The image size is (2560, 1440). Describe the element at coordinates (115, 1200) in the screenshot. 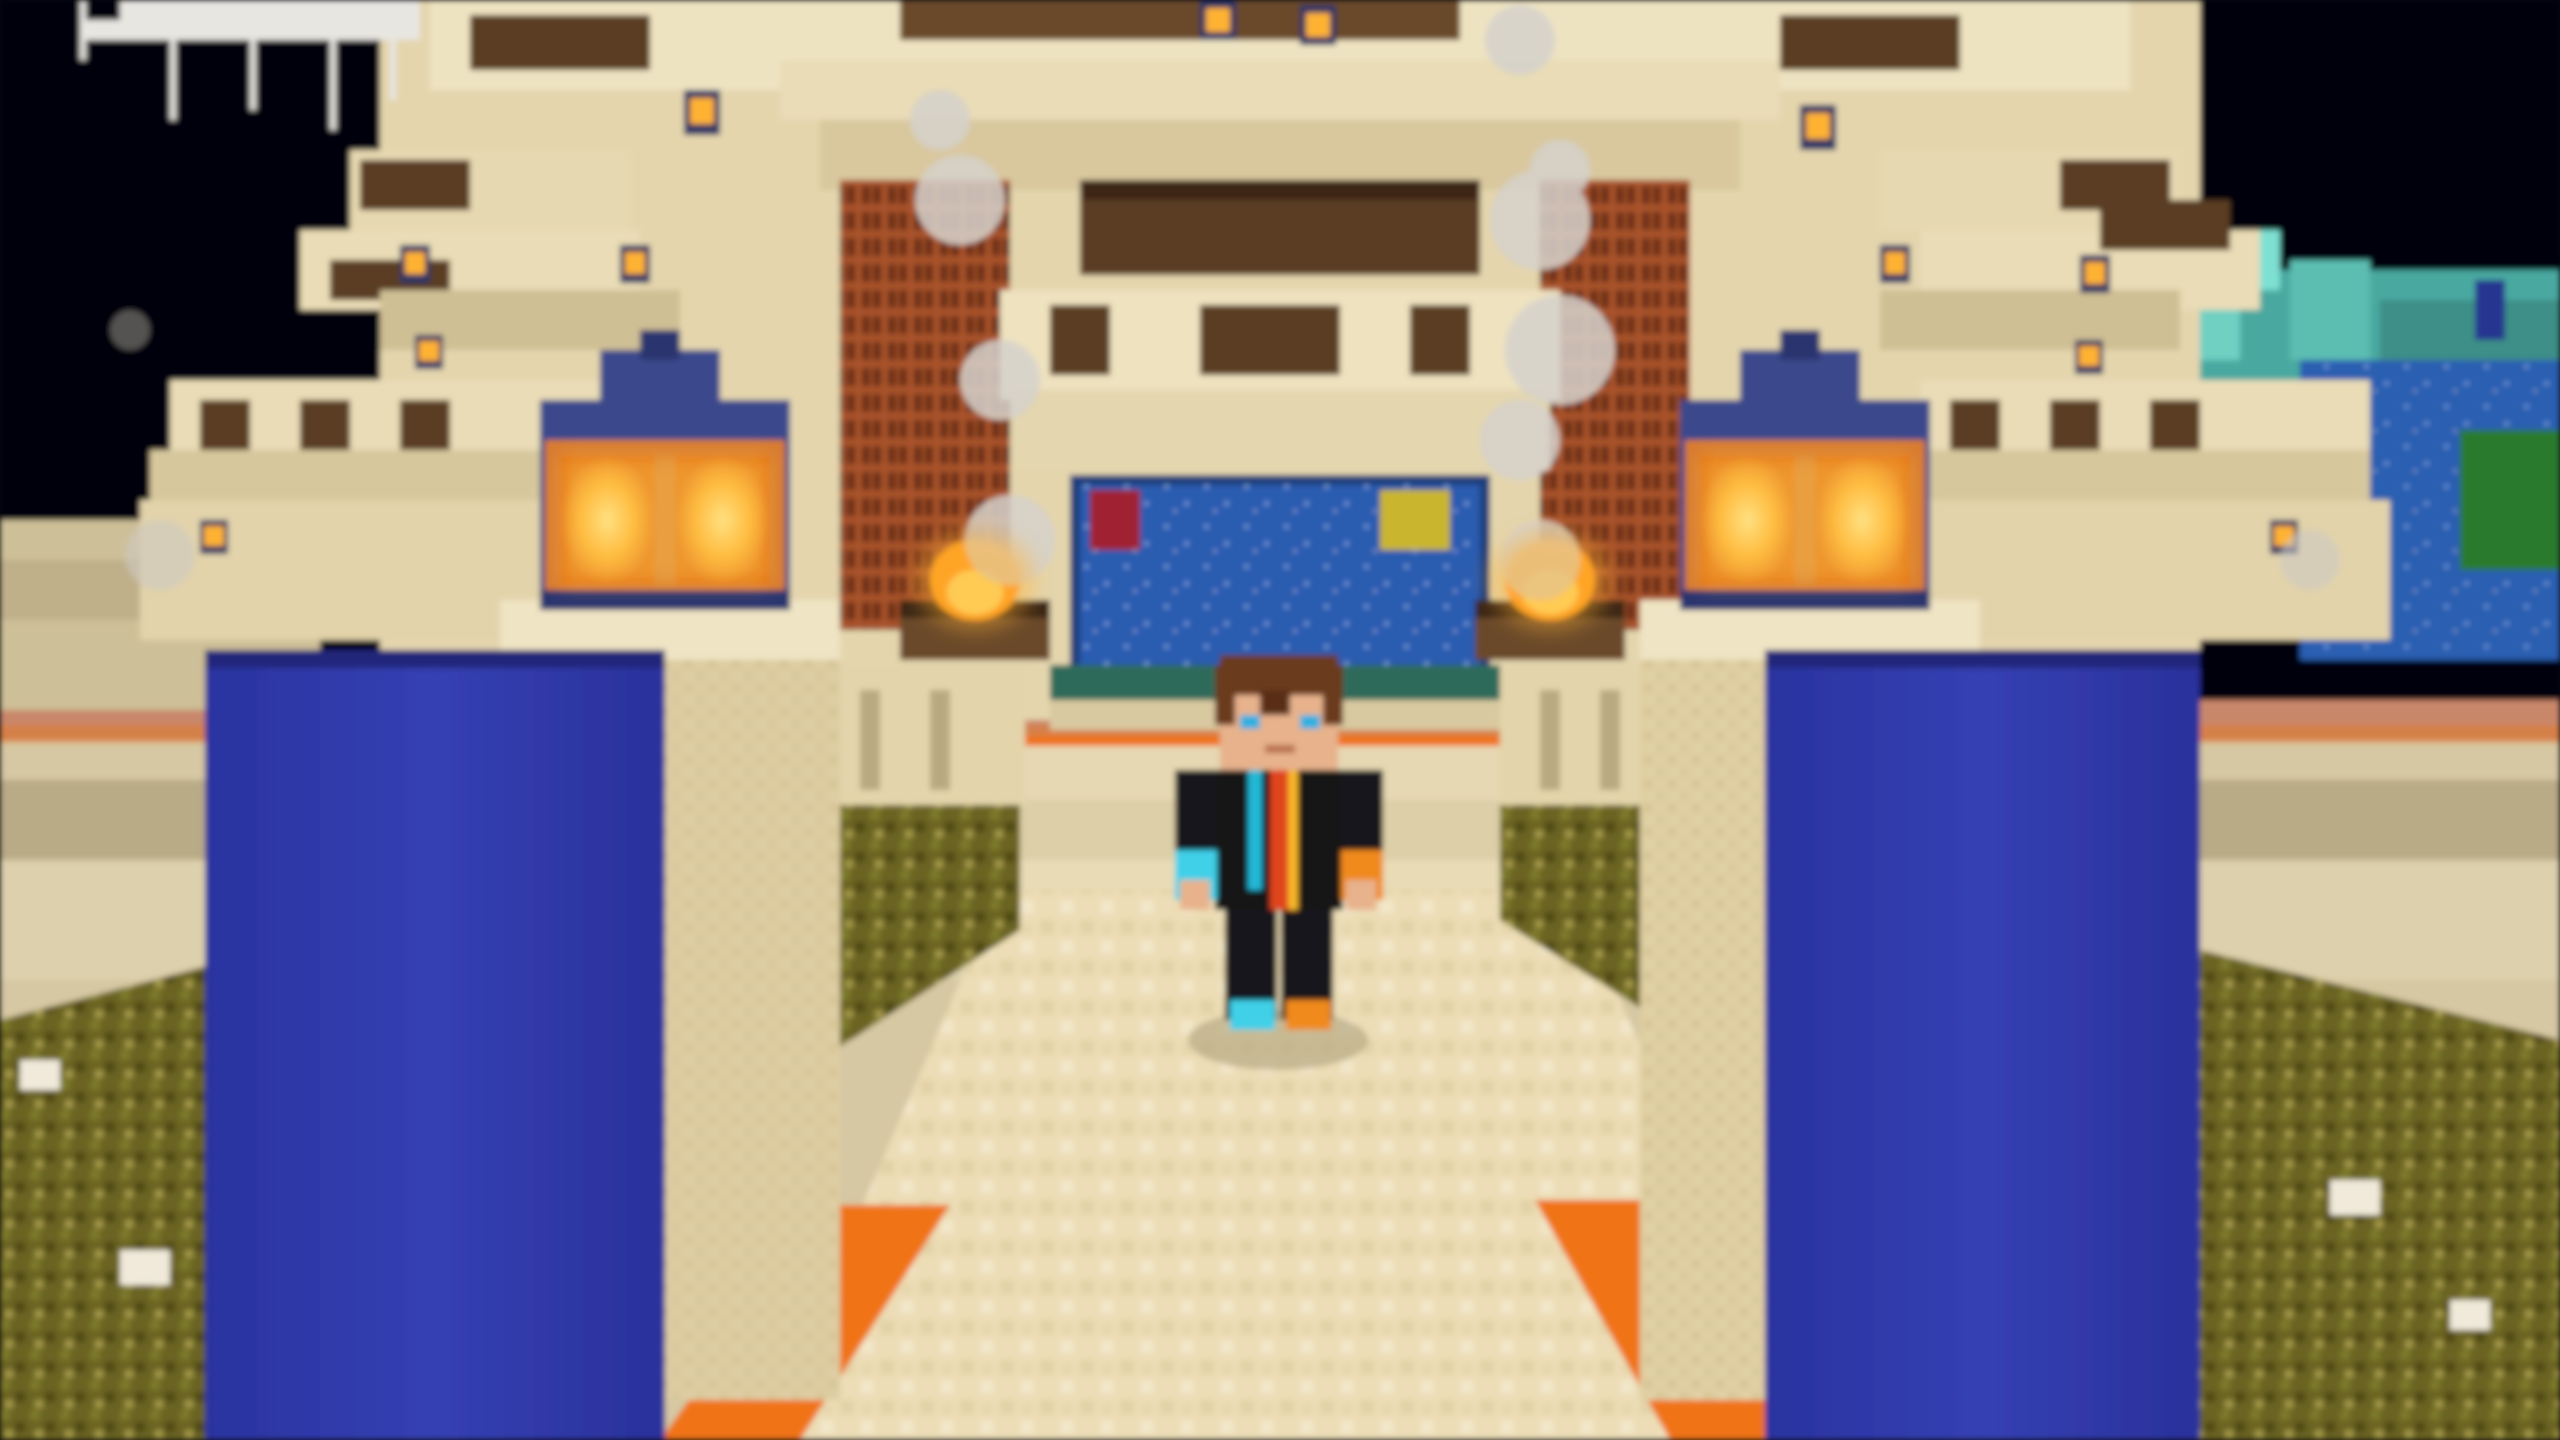

I see `hedge-foreground-left` at that location.